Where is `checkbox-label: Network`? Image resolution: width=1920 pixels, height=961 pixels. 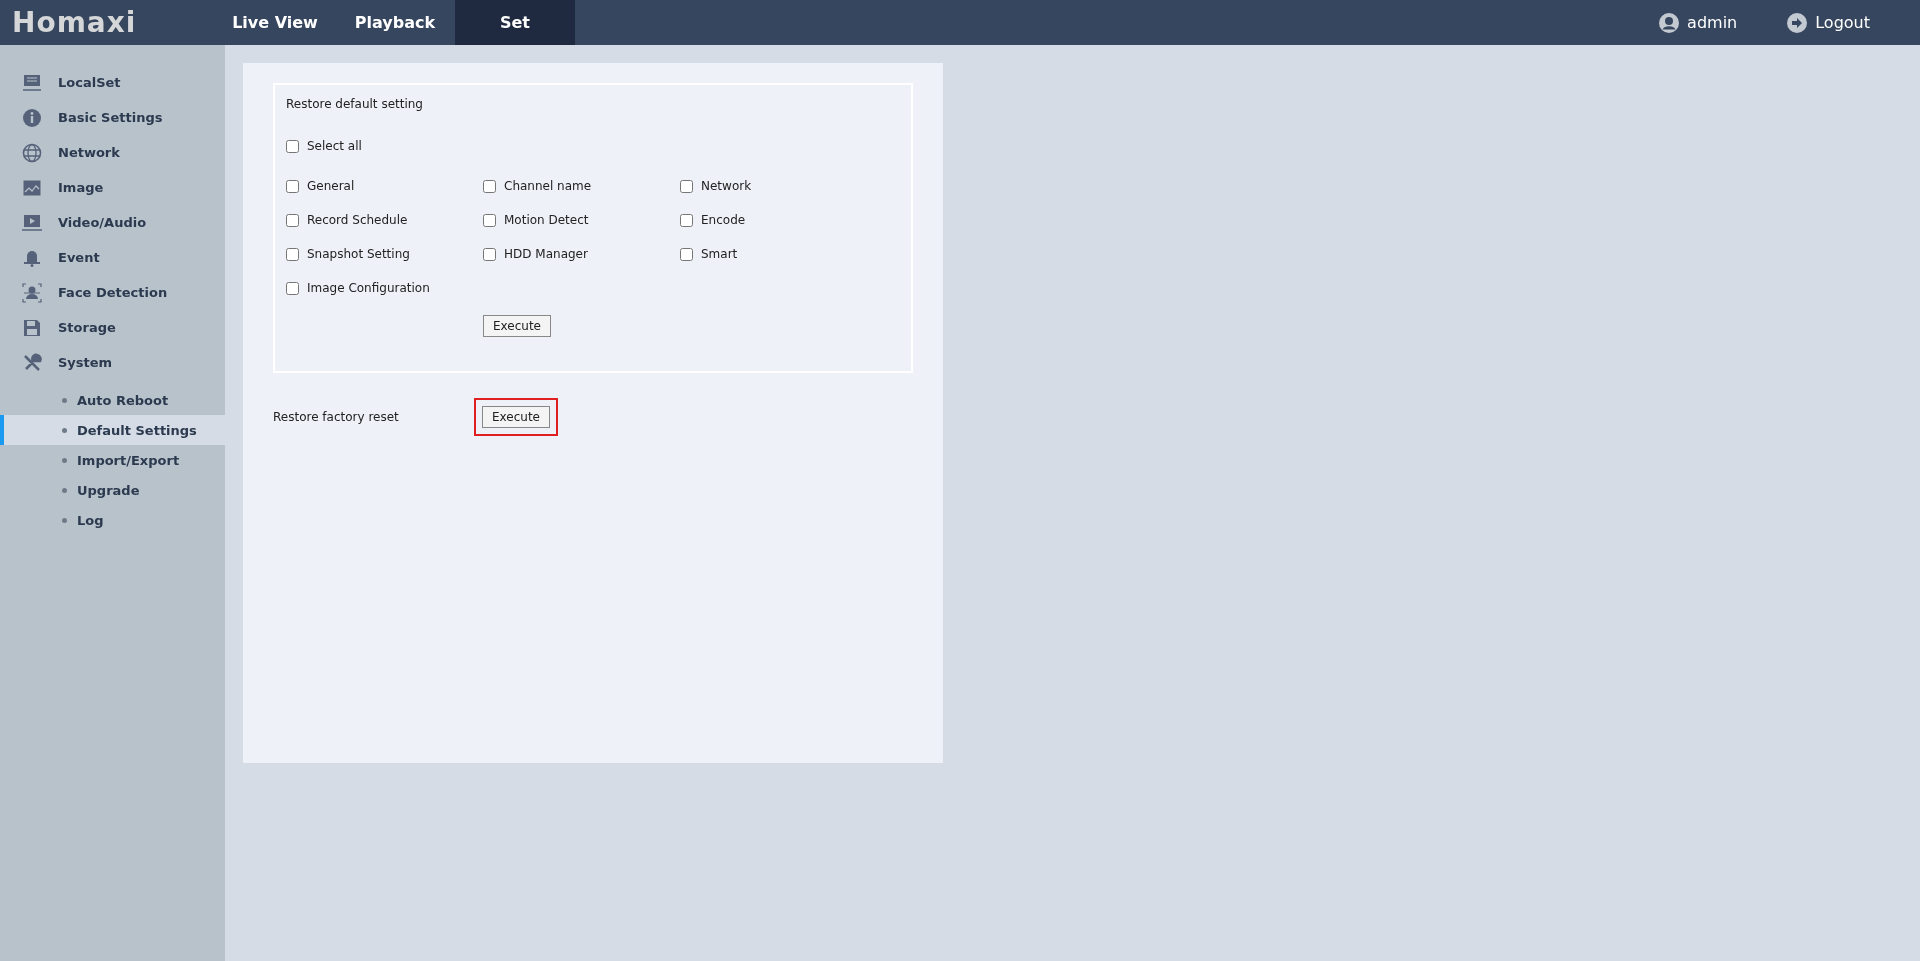
checkbox-label: Network is located at coordinates (726, 186).